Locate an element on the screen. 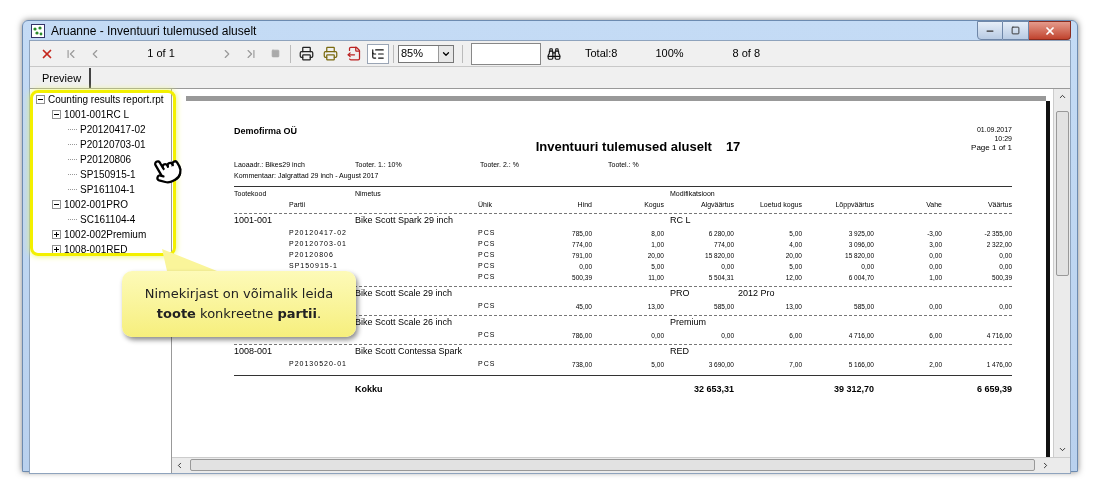 The height and width of the screenshot is (495, 1100). report-number: 17 is located at coordinates (733, 147).